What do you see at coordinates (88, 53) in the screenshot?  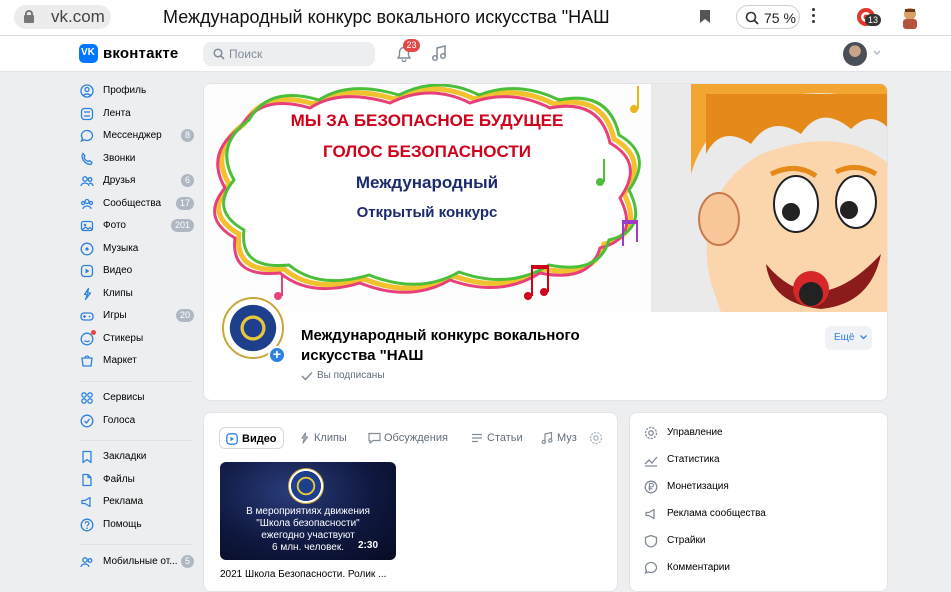 I see `vk-logo-icon: VK` at bounding box center [88, 53].